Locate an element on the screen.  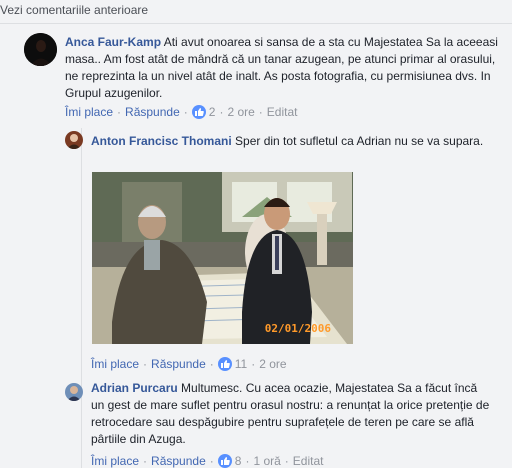
reply-thread-line is located at coordinates (81, 298).